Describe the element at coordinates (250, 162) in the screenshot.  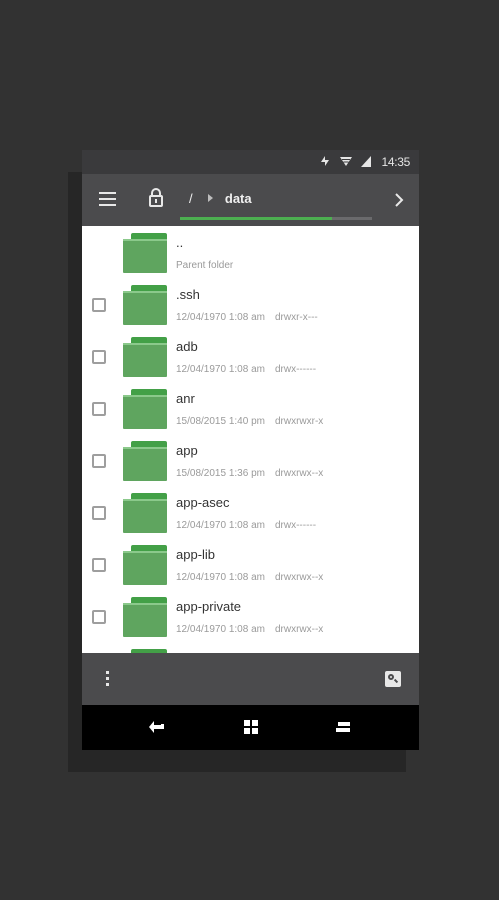
I see `status-bar: 14:35` at that location.